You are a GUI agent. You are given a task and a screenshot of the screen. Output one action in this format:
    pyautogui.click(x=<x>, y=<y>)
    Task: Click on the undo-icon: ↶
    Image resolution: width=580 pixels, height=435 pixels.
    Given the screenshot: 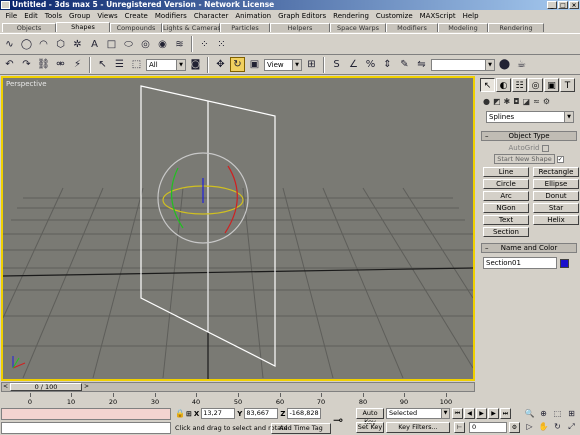 What is the action you would take?
    pyautogui.click(x=9, y=64)
    